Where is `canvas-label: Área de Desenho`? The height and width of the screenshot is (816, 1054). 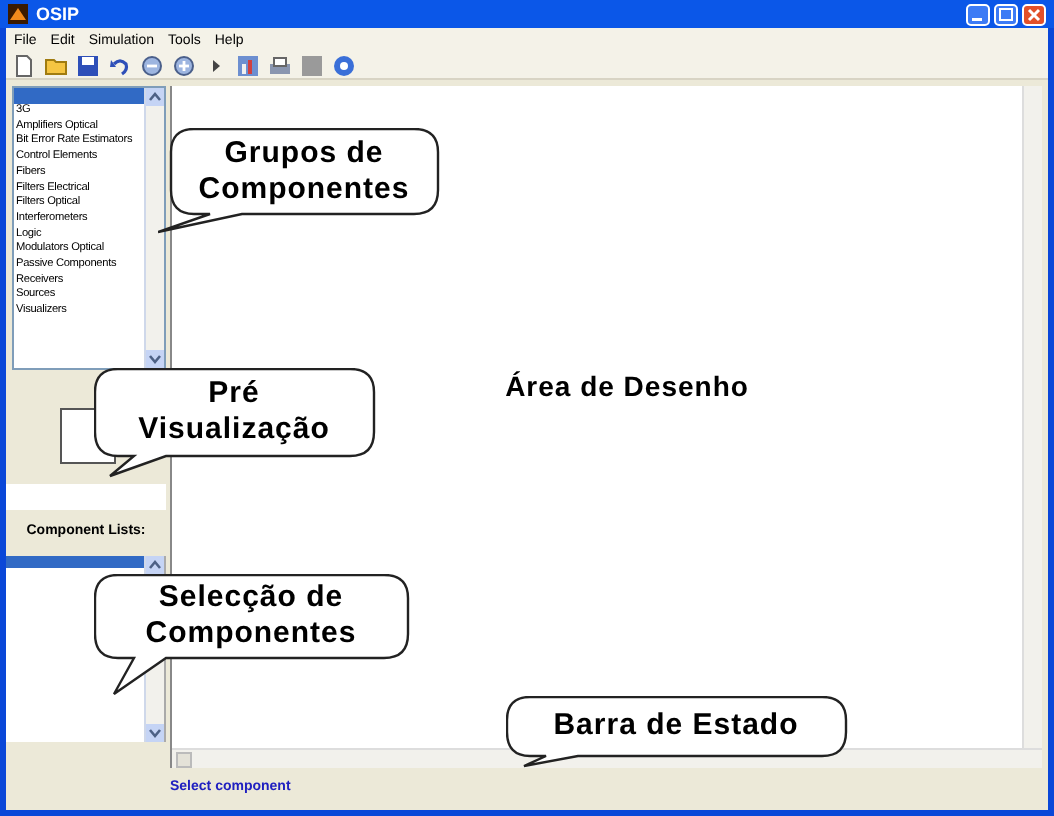
canvas-label: Área de Desenho is located at coordinates (627, 387).